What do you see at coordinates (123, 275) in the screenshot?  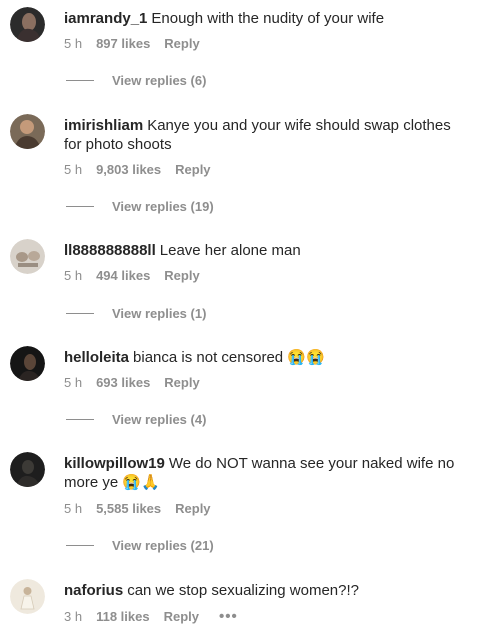 I see `comment-likes: 494 likes` at bounding box center [123, 275].